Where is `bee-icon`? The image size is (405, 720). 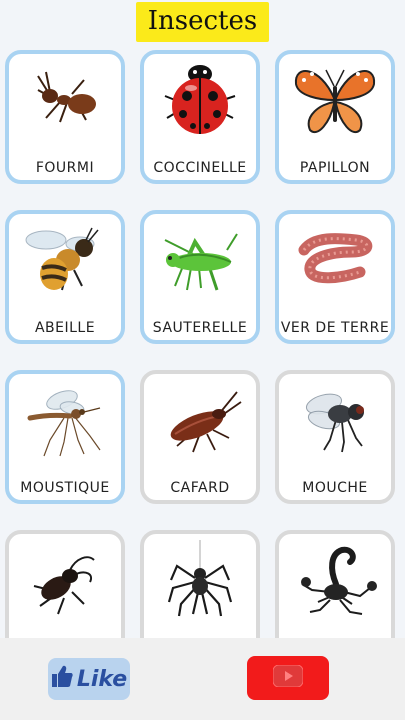
bee-icon is located at coordinates (65, 260).